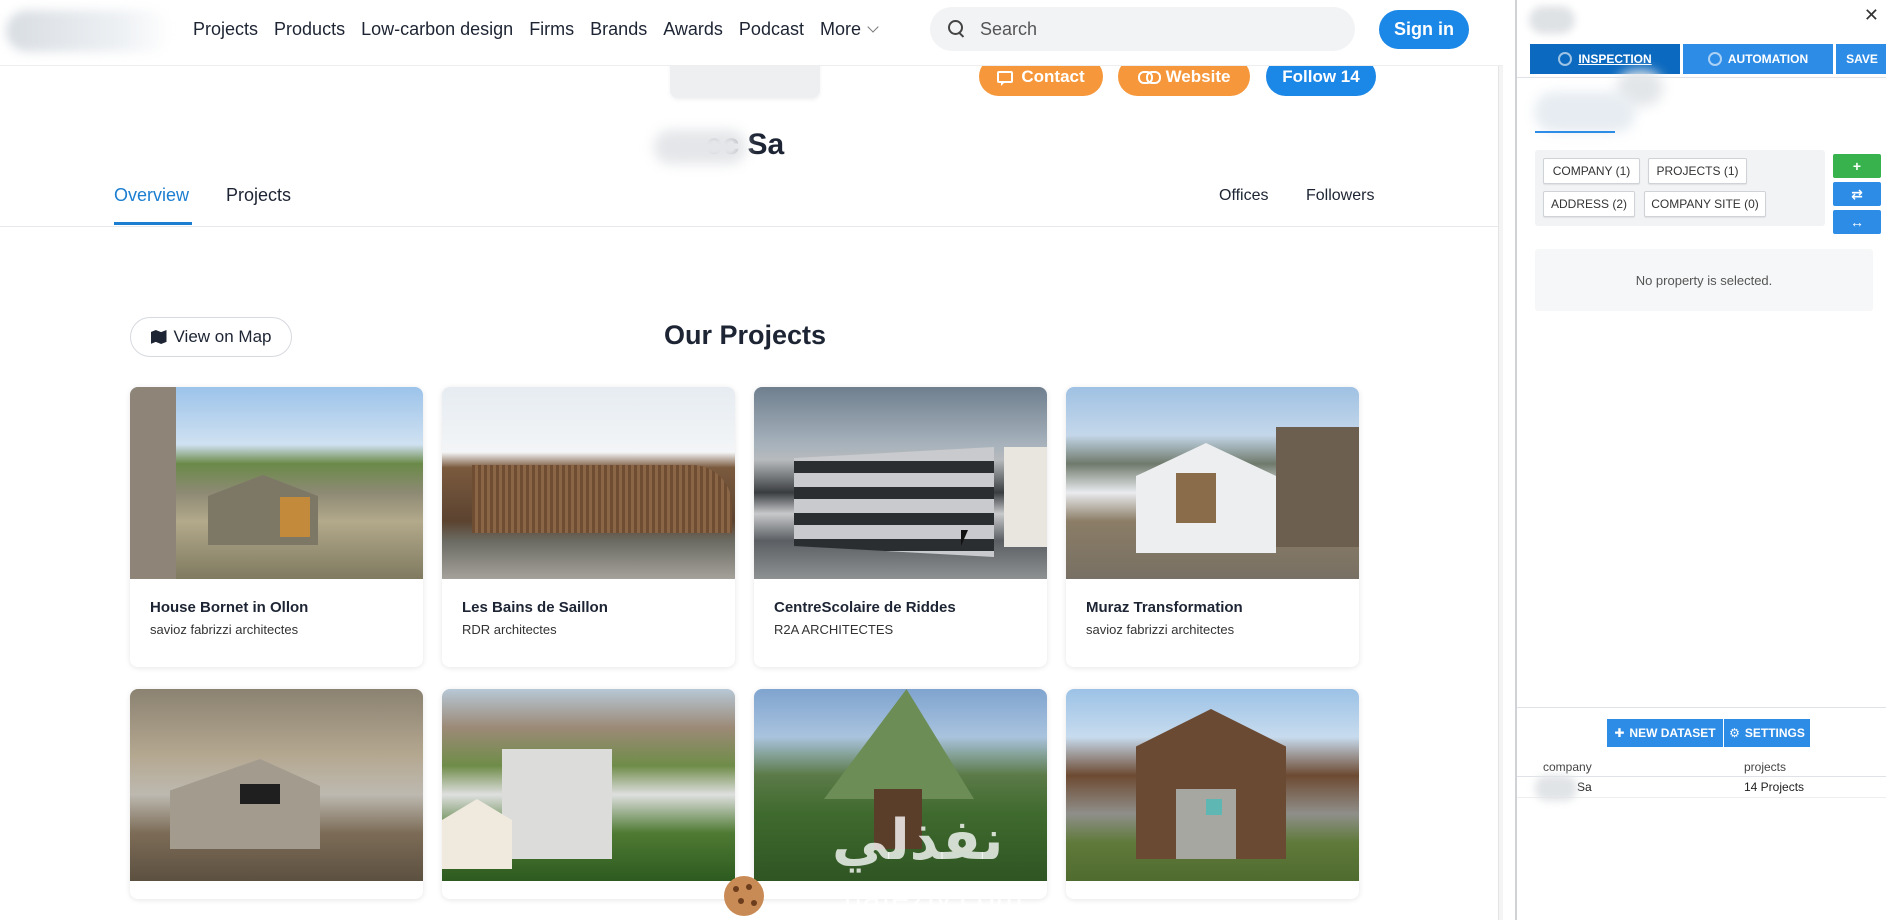 This screenshot has height=920, width=1886. Describe the element at coordinates (749, 202) in the screenshot. I see `company-tabs: Overview Projects Offices Followers` at that location.